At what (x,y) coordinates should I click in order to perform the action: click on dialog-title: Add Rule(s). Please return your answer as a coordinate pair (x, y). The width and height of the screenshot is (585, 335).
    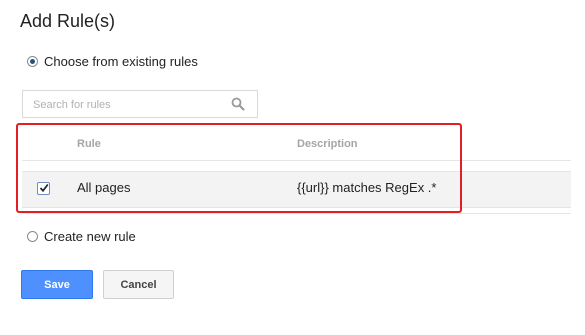
    Looking at the image, I should click on (68, 21).